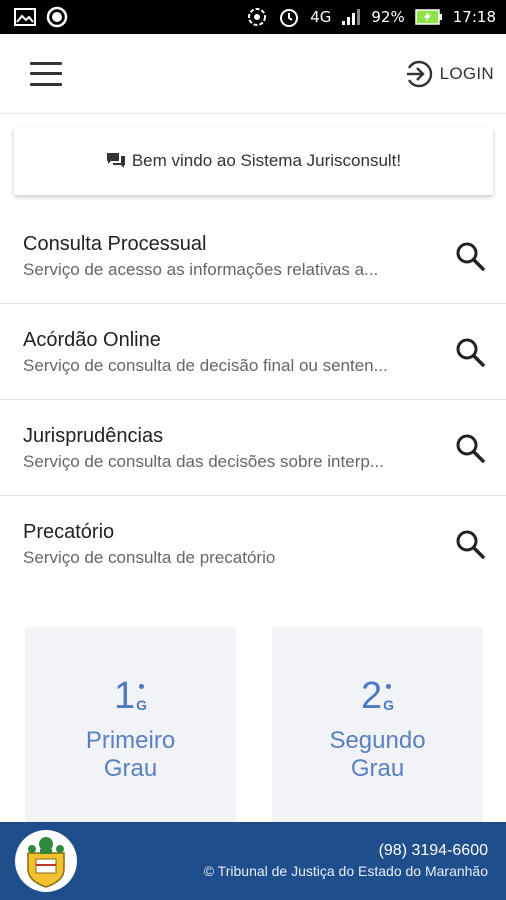 The image size is (506, 900). What do you see at coordinates (321, 17) in the screenshot?
I see `network-type: 4G` at bounding box center [321, 17].